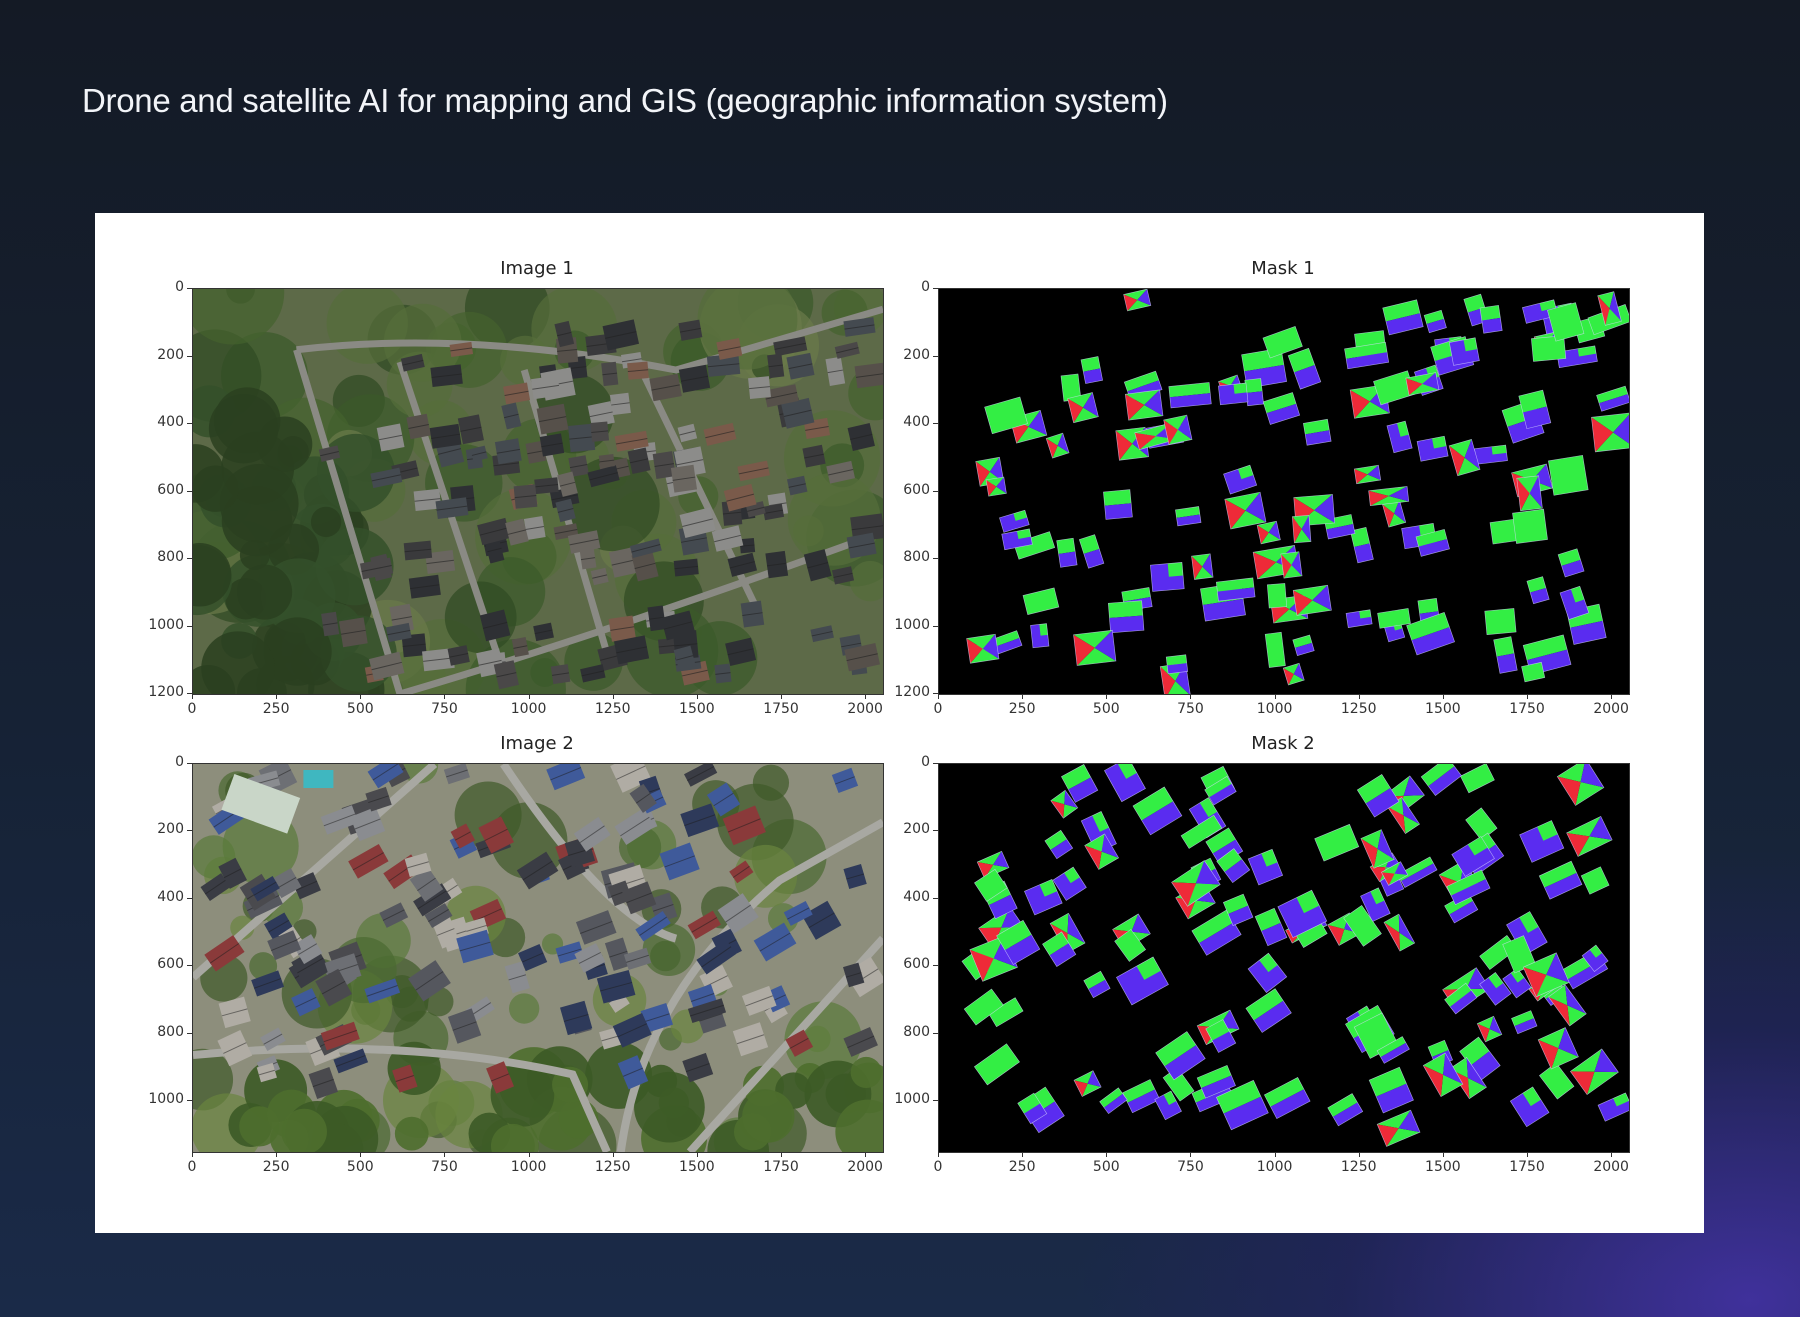 This screenshot has width=1800, height=1317. What do you see at coordinates (537, 743) in the screenshot?
I see `panel-title: Image 2` at bounding box center [537, 743].